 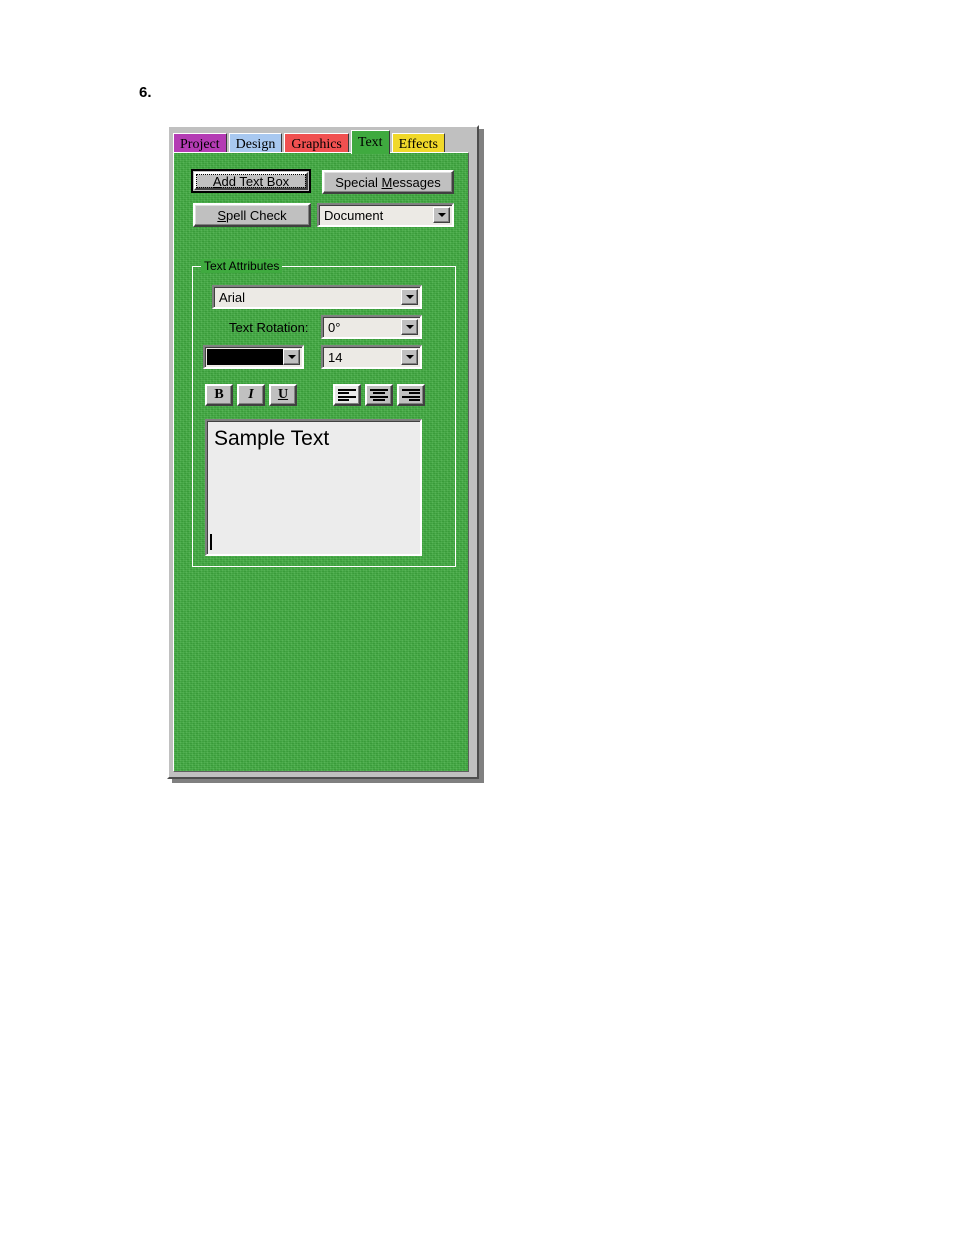 I want to click on align-right-button, so click(x=411, y=395).